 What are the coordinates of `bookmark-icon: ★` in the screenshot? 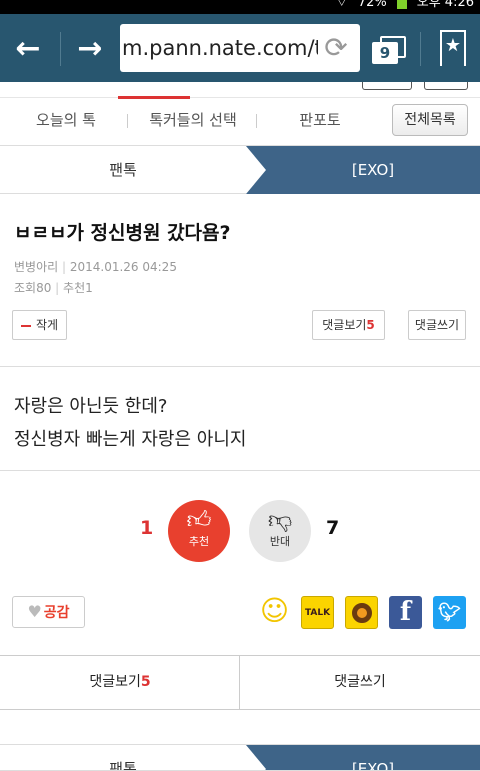 It's located at (453, 51).